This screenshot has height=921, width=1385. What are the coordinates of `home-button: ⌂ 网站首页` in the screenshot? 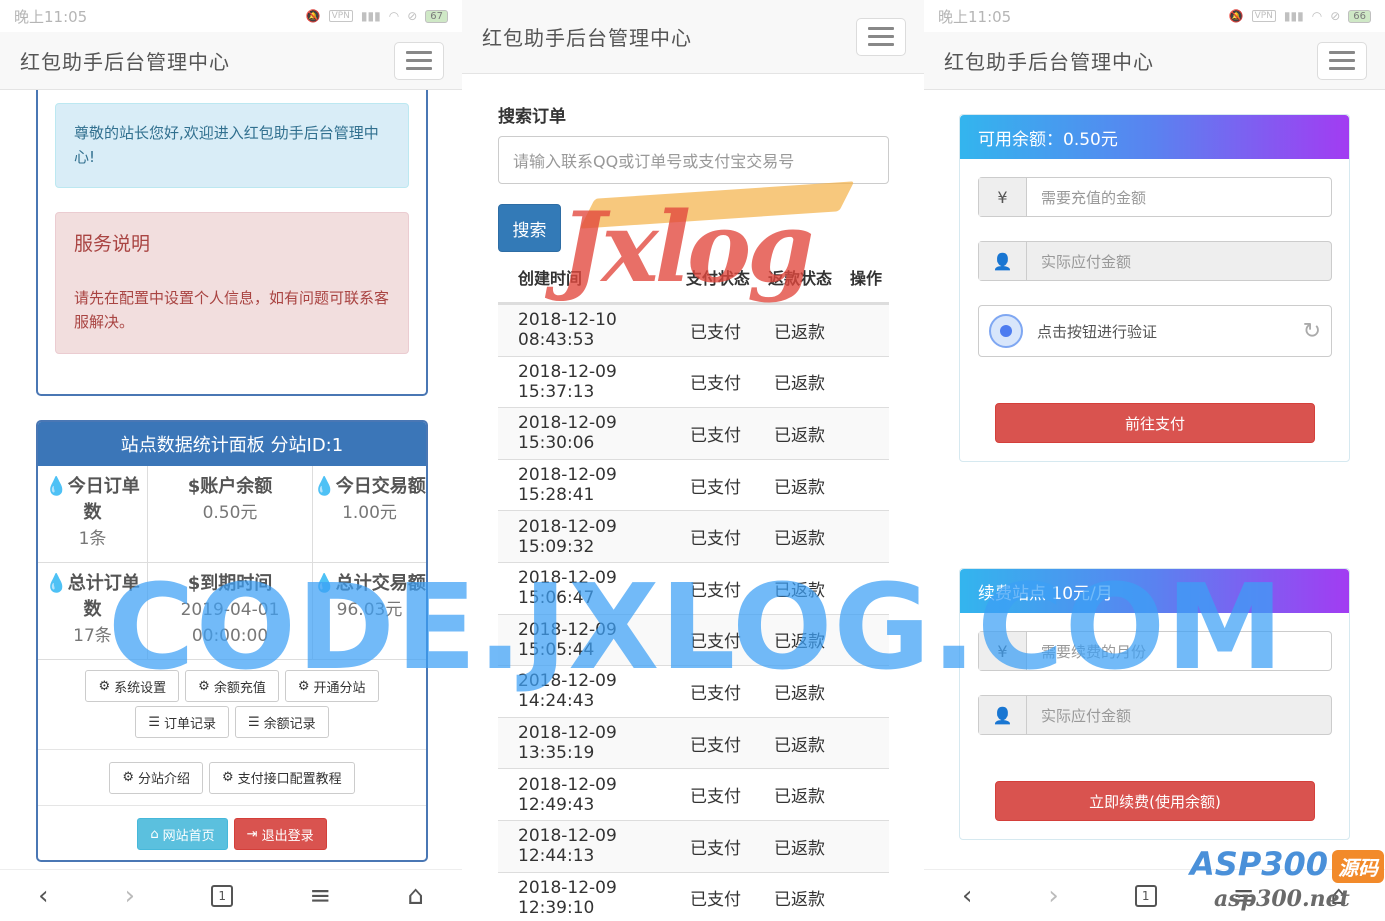 It's located at (182, 834).